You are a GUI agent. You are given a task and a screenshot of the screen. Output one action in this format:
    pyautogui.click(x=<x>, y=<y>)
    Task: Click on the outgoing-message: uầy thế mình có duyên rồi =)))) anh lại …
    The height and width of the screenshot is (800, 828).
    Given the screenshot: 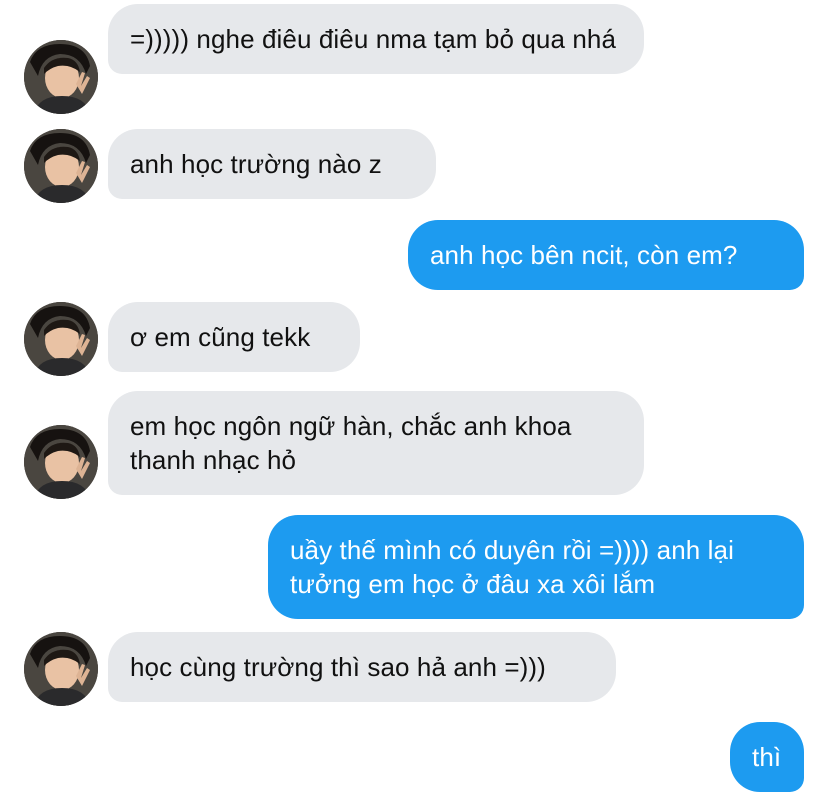 What is the action you would take?
    pyautogui.click(x=536, y=567)
    